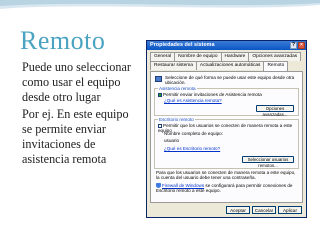 The height and width of the screenshot is (240, 320). I want to click on firewall-link: Firewall de Windows, so click(183, 185).